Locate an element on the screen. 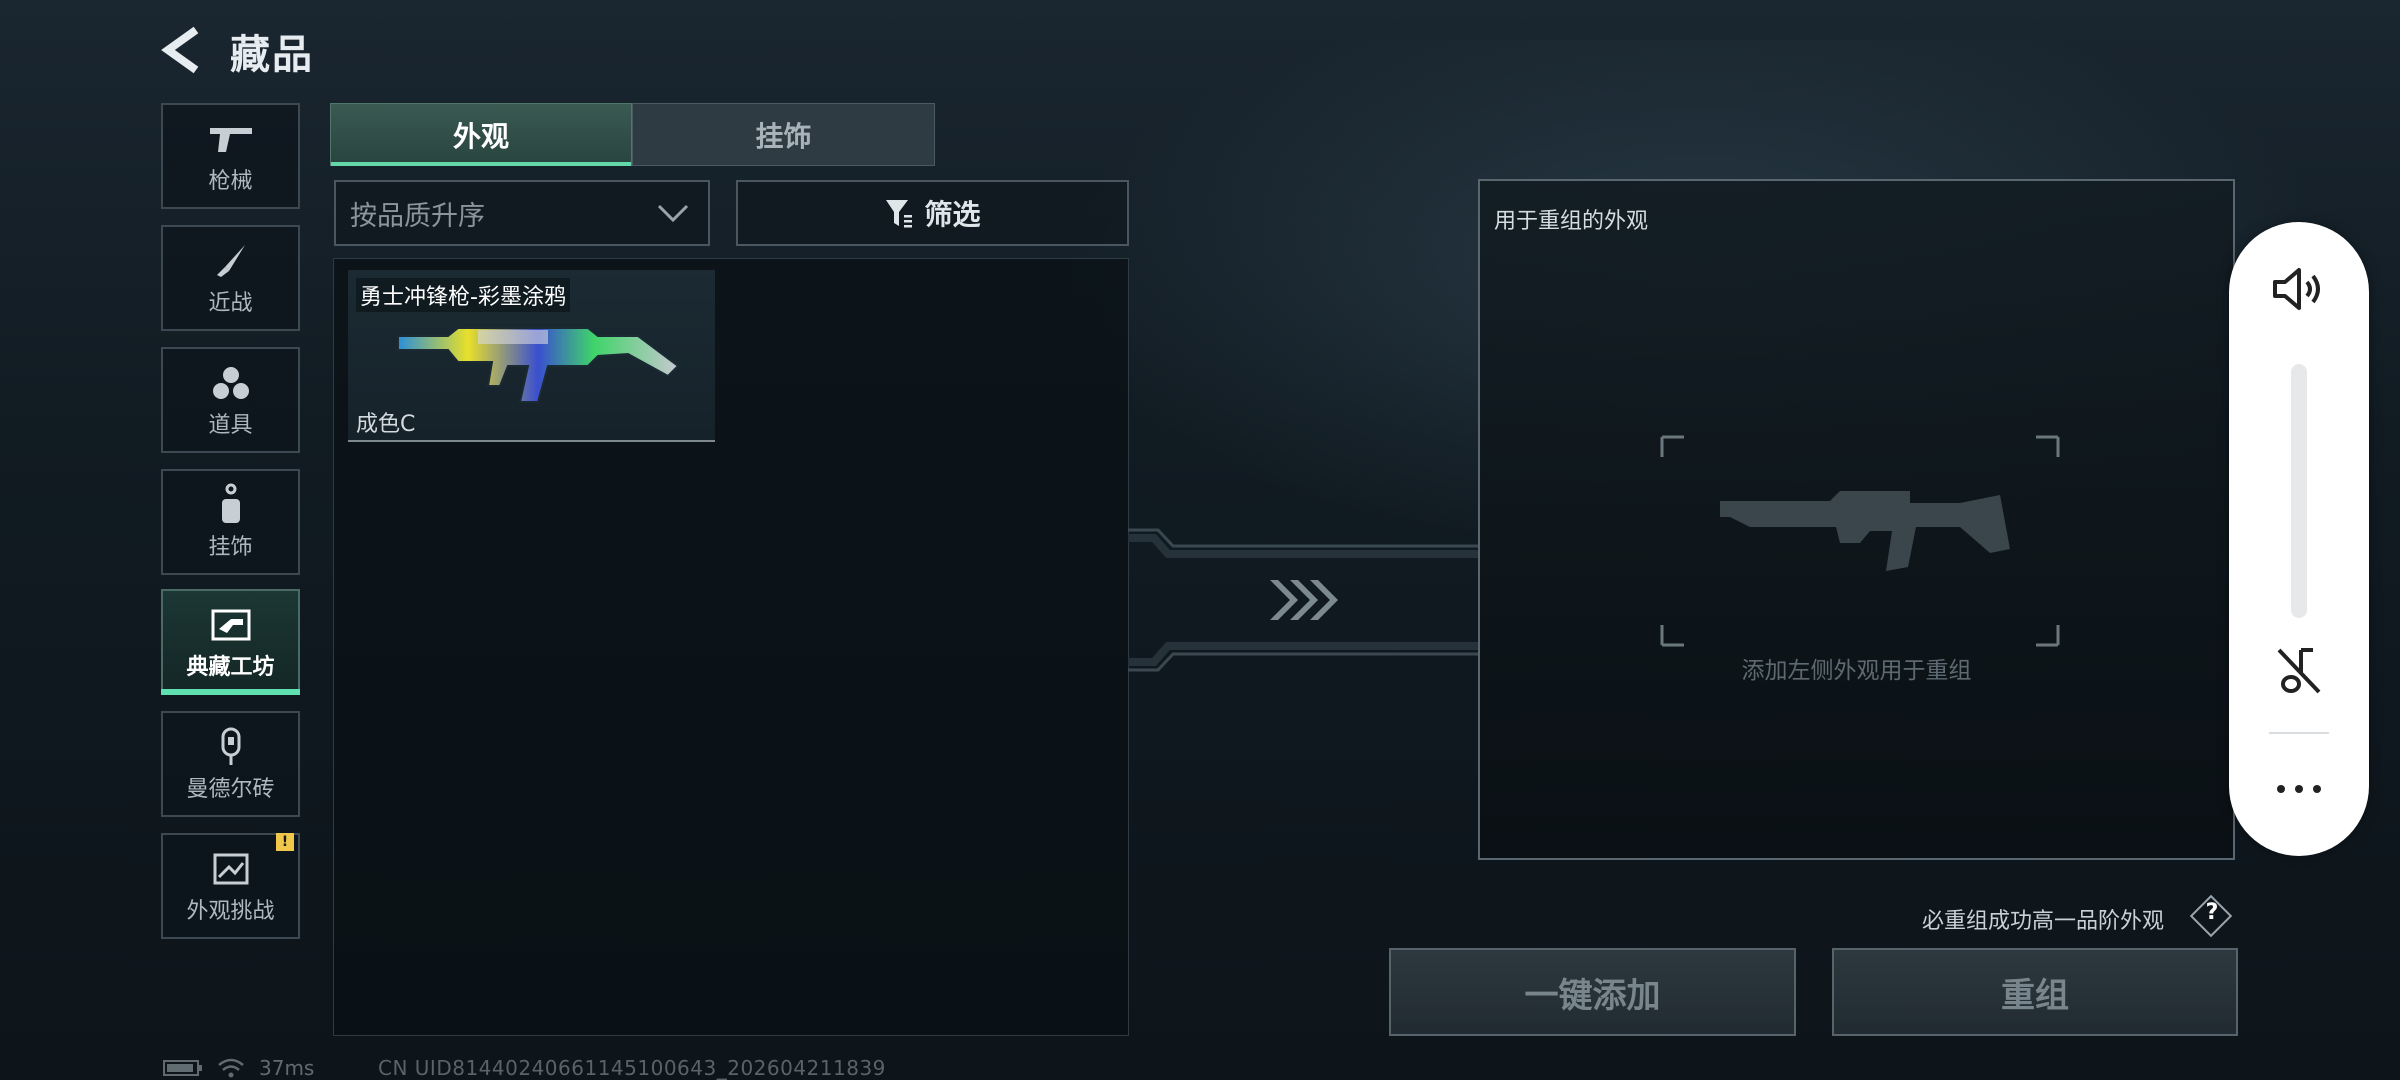 The width and height of the screenshot is (2400, 1080). recombine-note: 必重组成功高一品阶外观 is located at coordinates (2043, 921).